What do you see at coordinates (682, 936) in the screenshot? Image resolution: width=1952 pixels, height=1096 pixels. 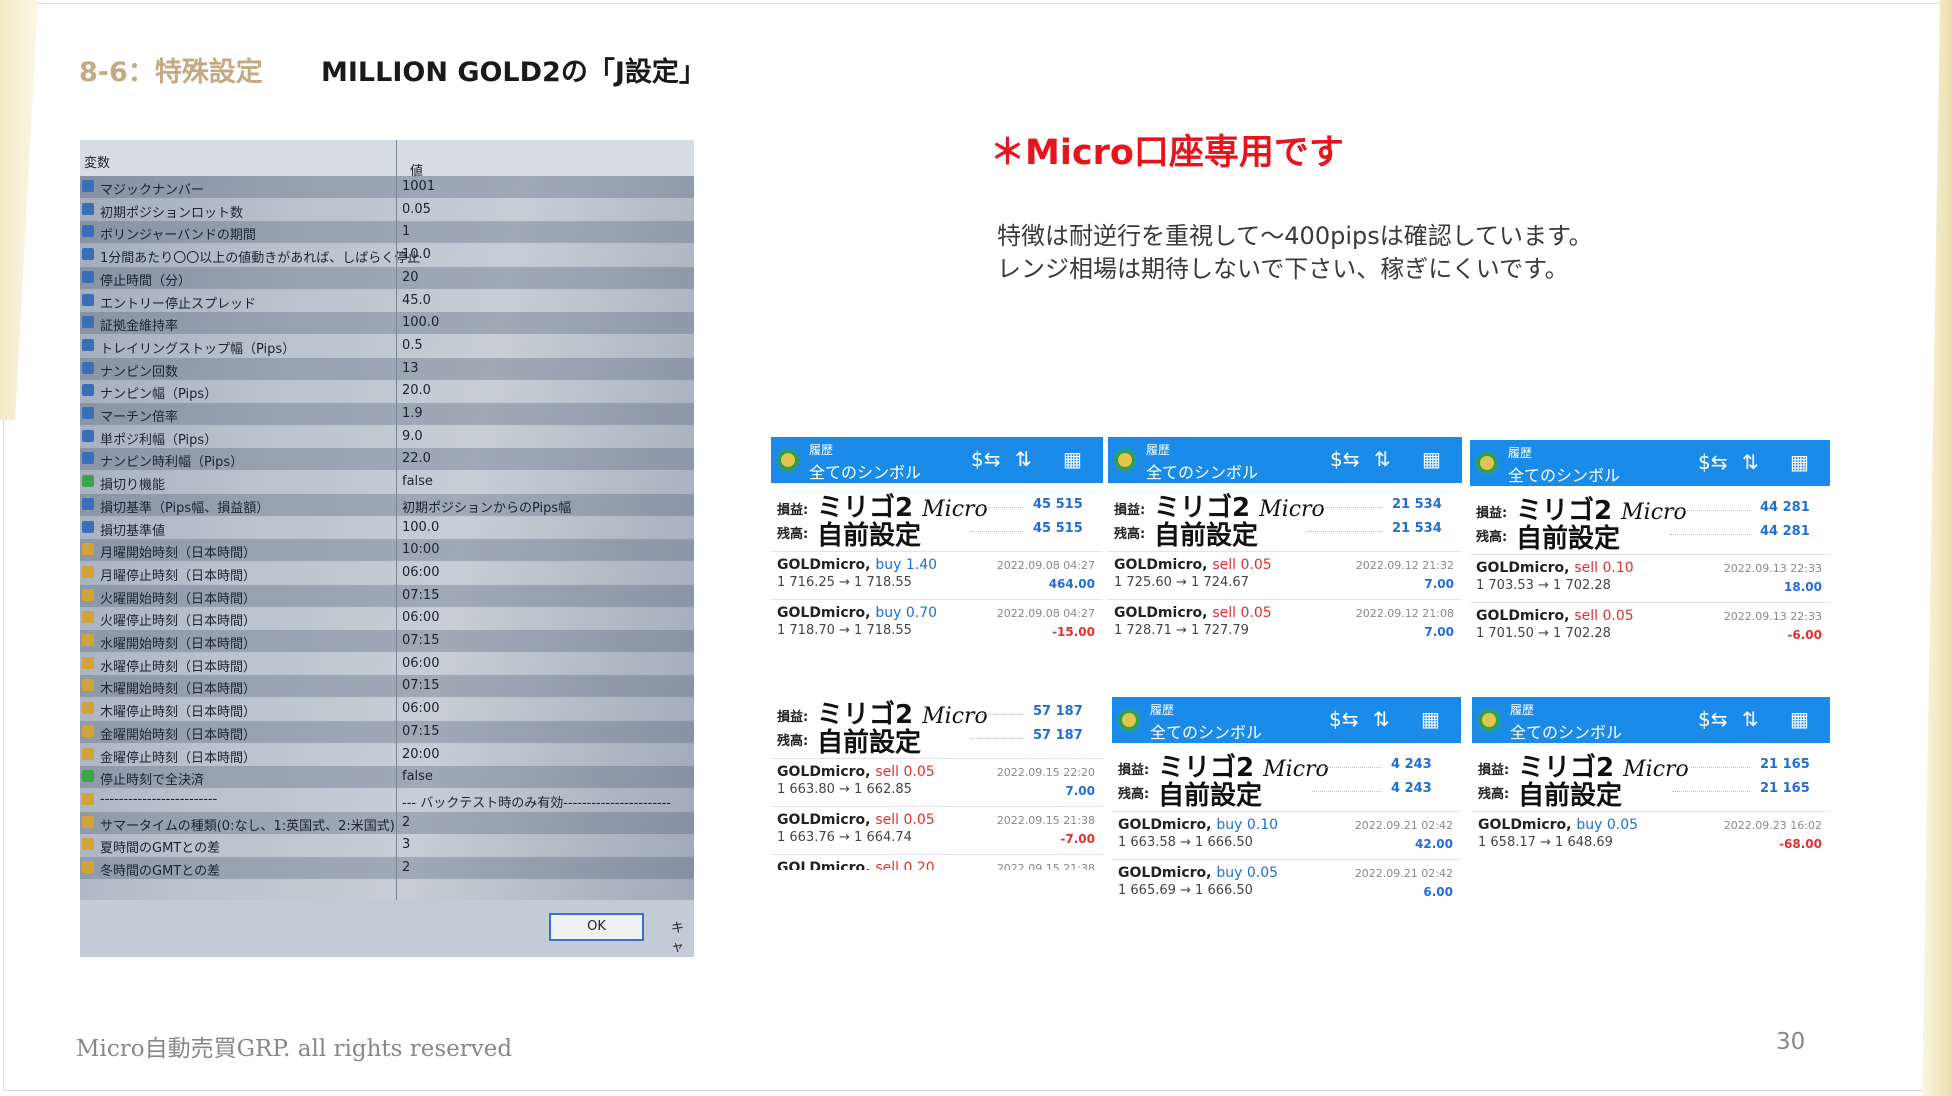 I see `cancel-button: キャ` at bounding box center [682, 936].